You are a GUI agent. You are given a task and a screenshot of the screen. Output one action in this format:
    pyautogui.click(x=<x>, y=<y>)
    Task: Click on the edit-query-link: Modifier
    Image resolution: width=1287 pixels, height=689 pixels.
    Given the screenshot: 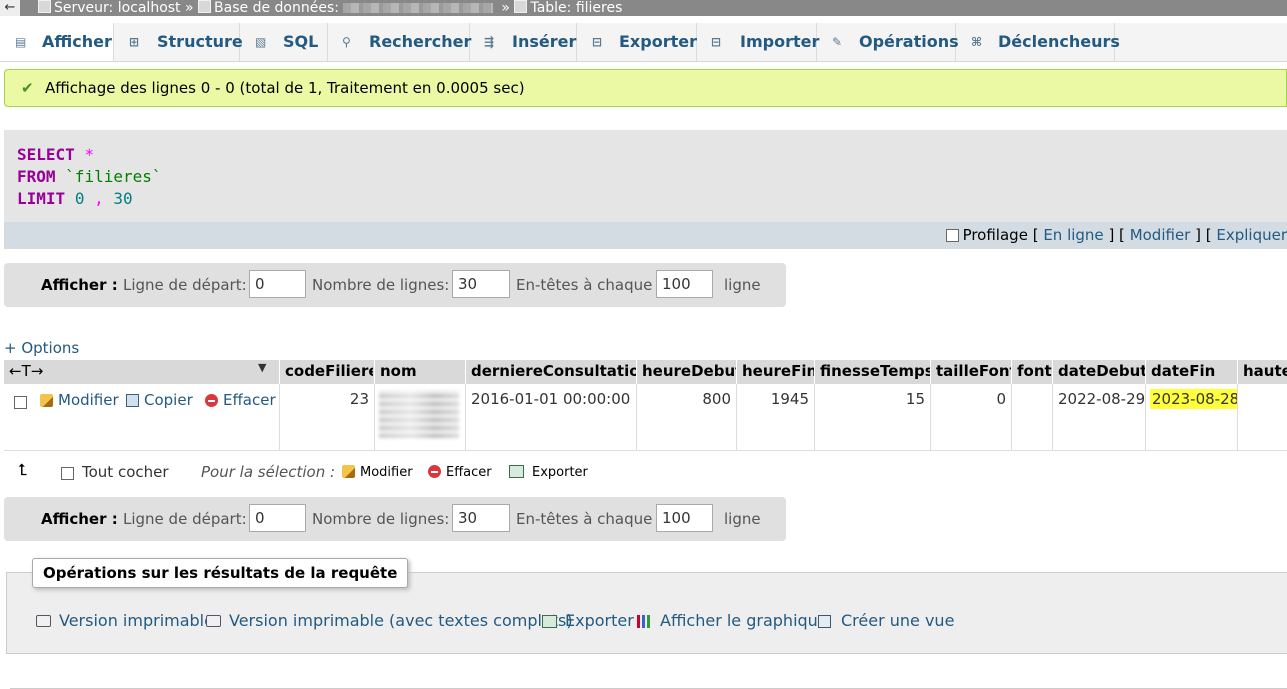 What is the action you would take?
    pyautogui.click(x=1160, y=235)
    